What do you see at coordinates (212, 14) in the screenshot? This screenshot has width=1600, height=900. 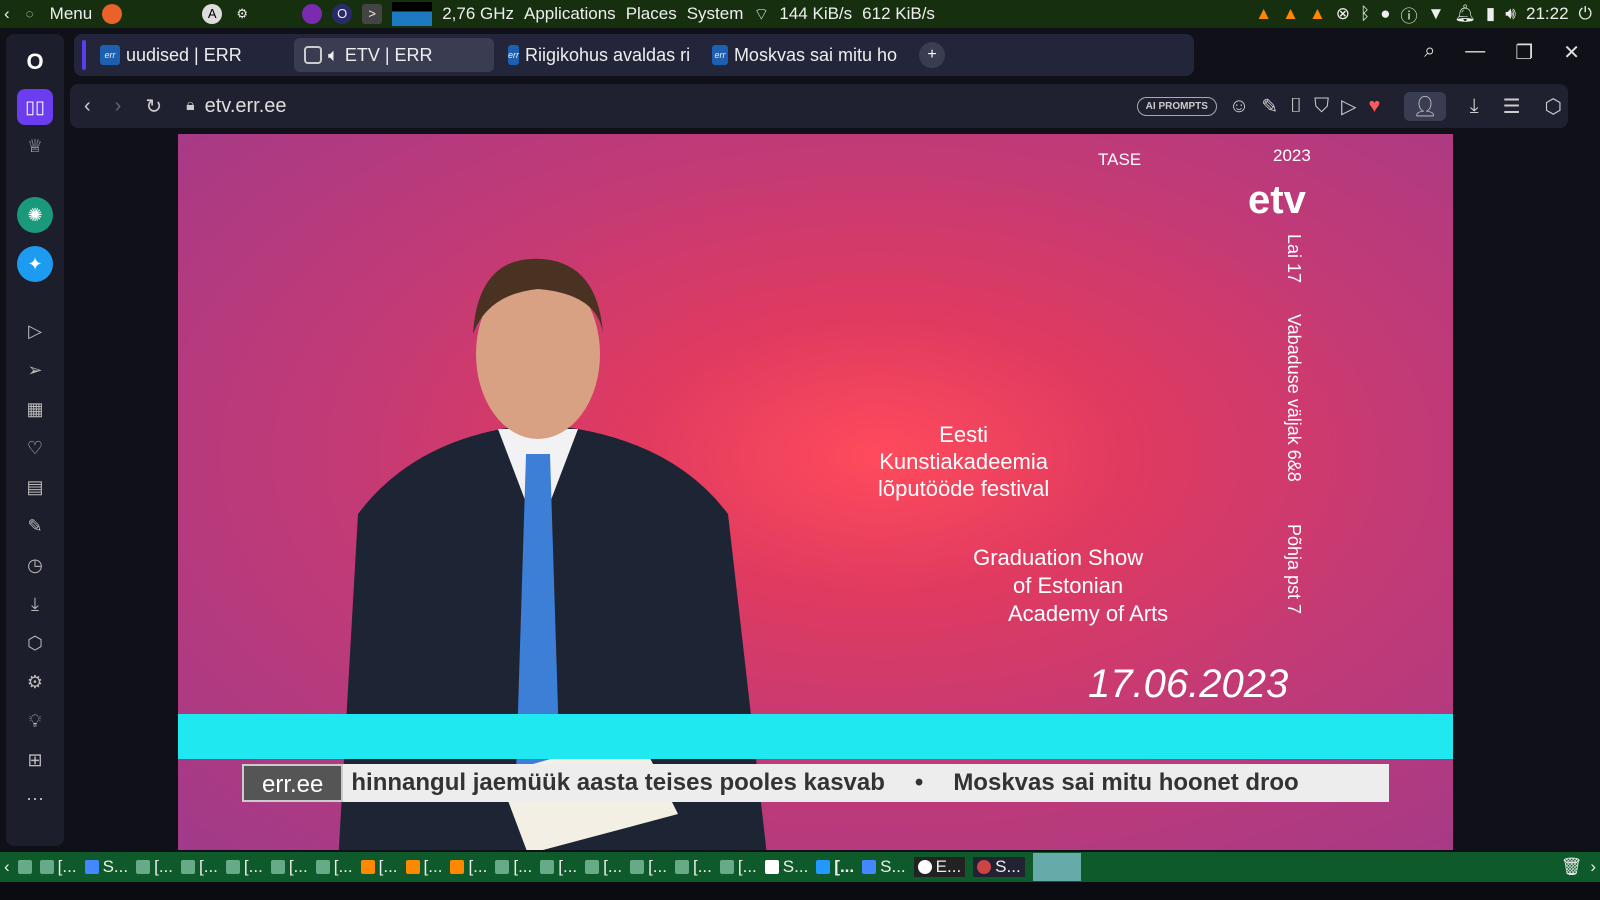 I see `accessibility-icon: A` at bounding box center [212, 14].